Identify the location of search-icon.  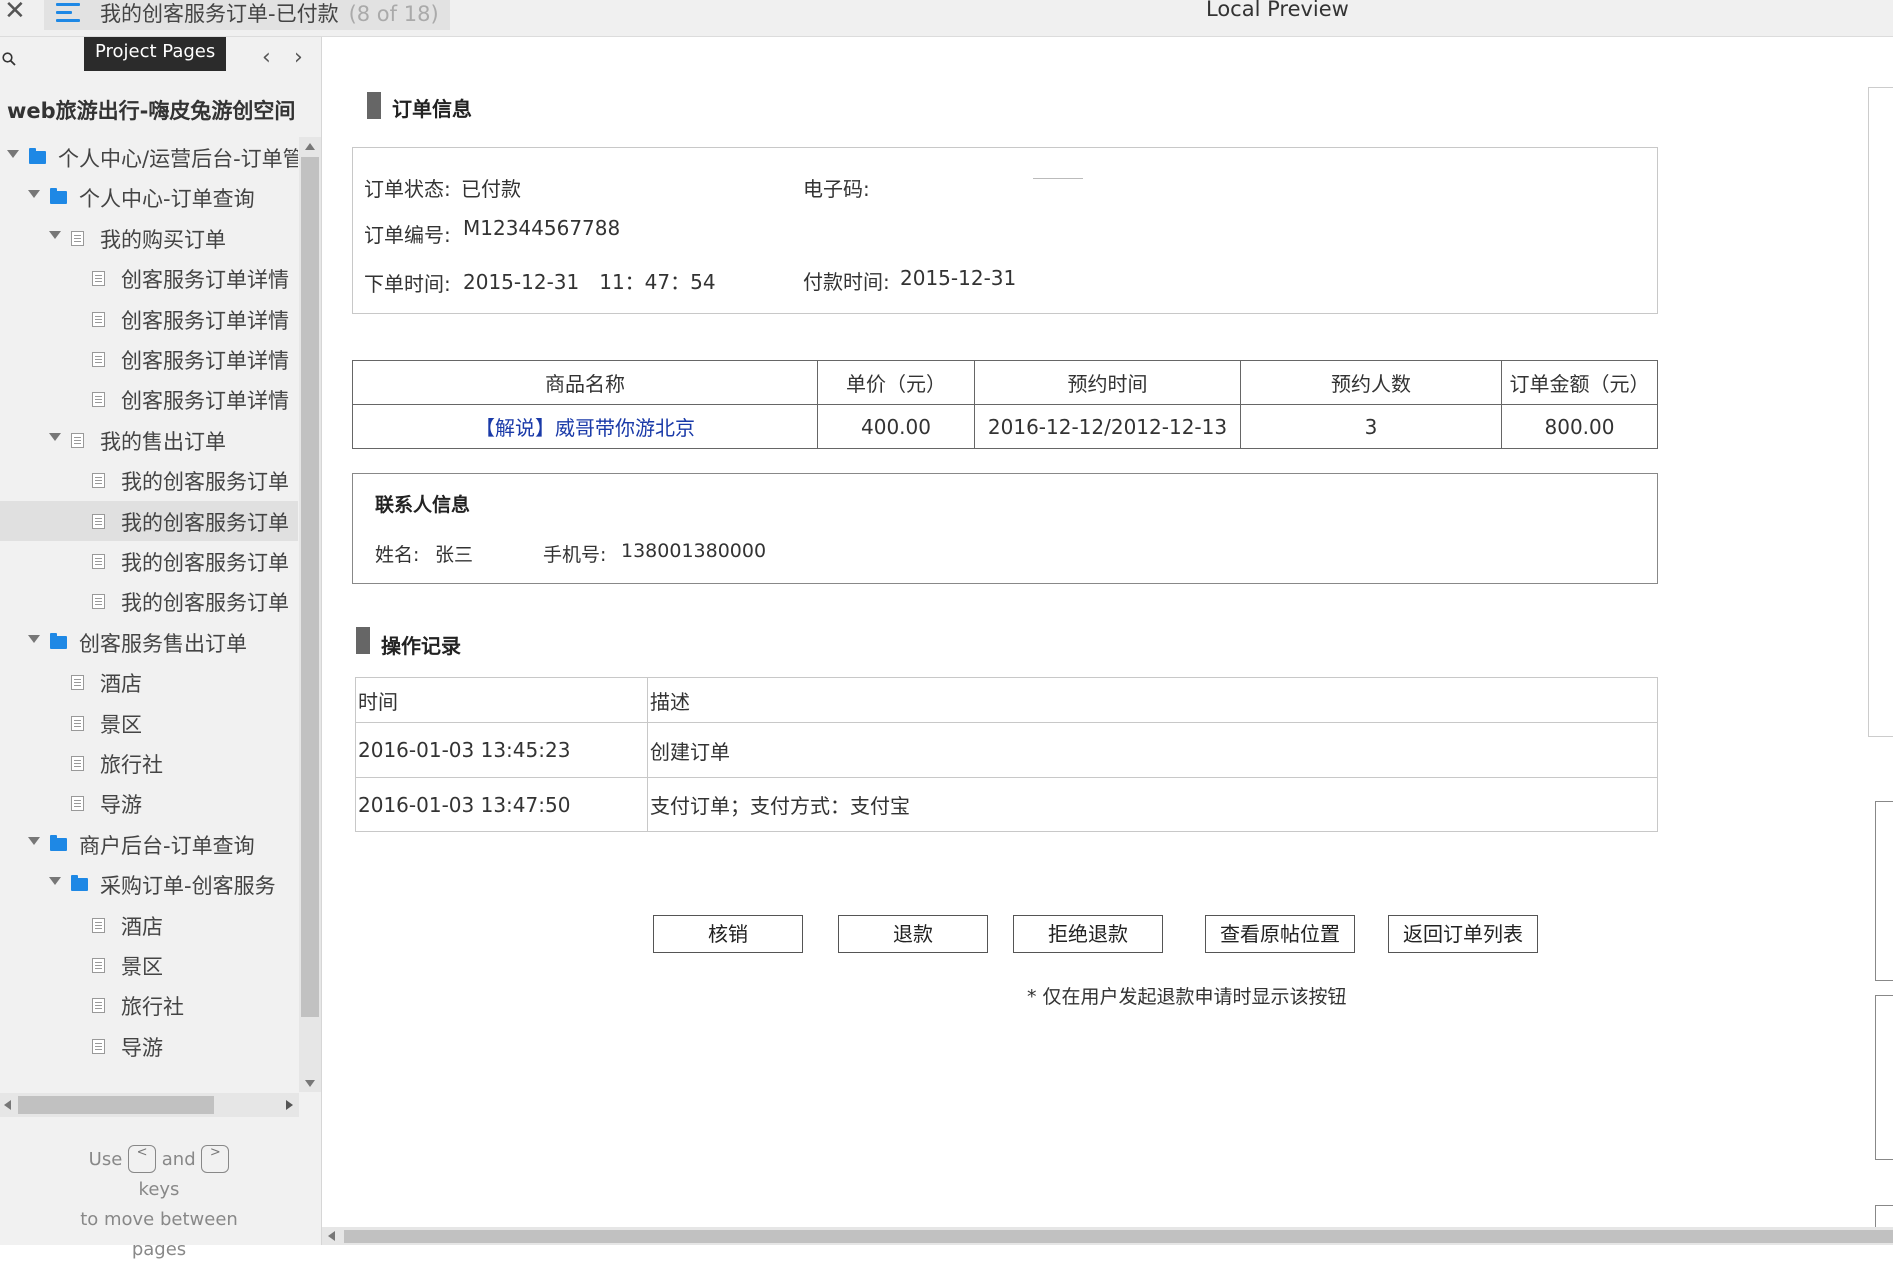
(9, 59).